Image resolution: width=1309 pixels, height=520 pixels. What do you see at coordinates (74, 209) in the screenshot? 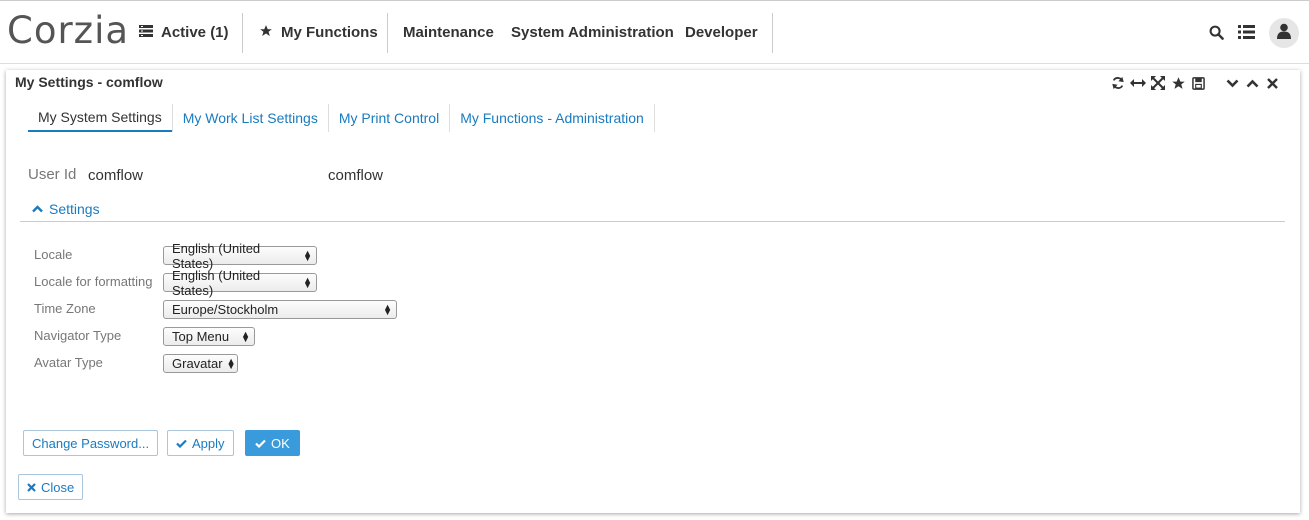
I see `settings-section-title: Settings` at bounding box center [74, 209].